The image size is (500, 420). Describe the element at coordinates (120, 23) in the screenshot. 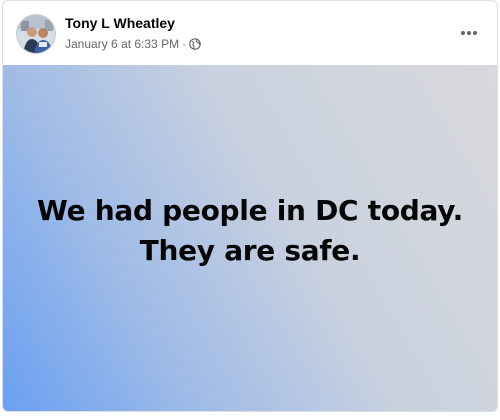

I see `author-name: Tony L Wheatley` at that location.